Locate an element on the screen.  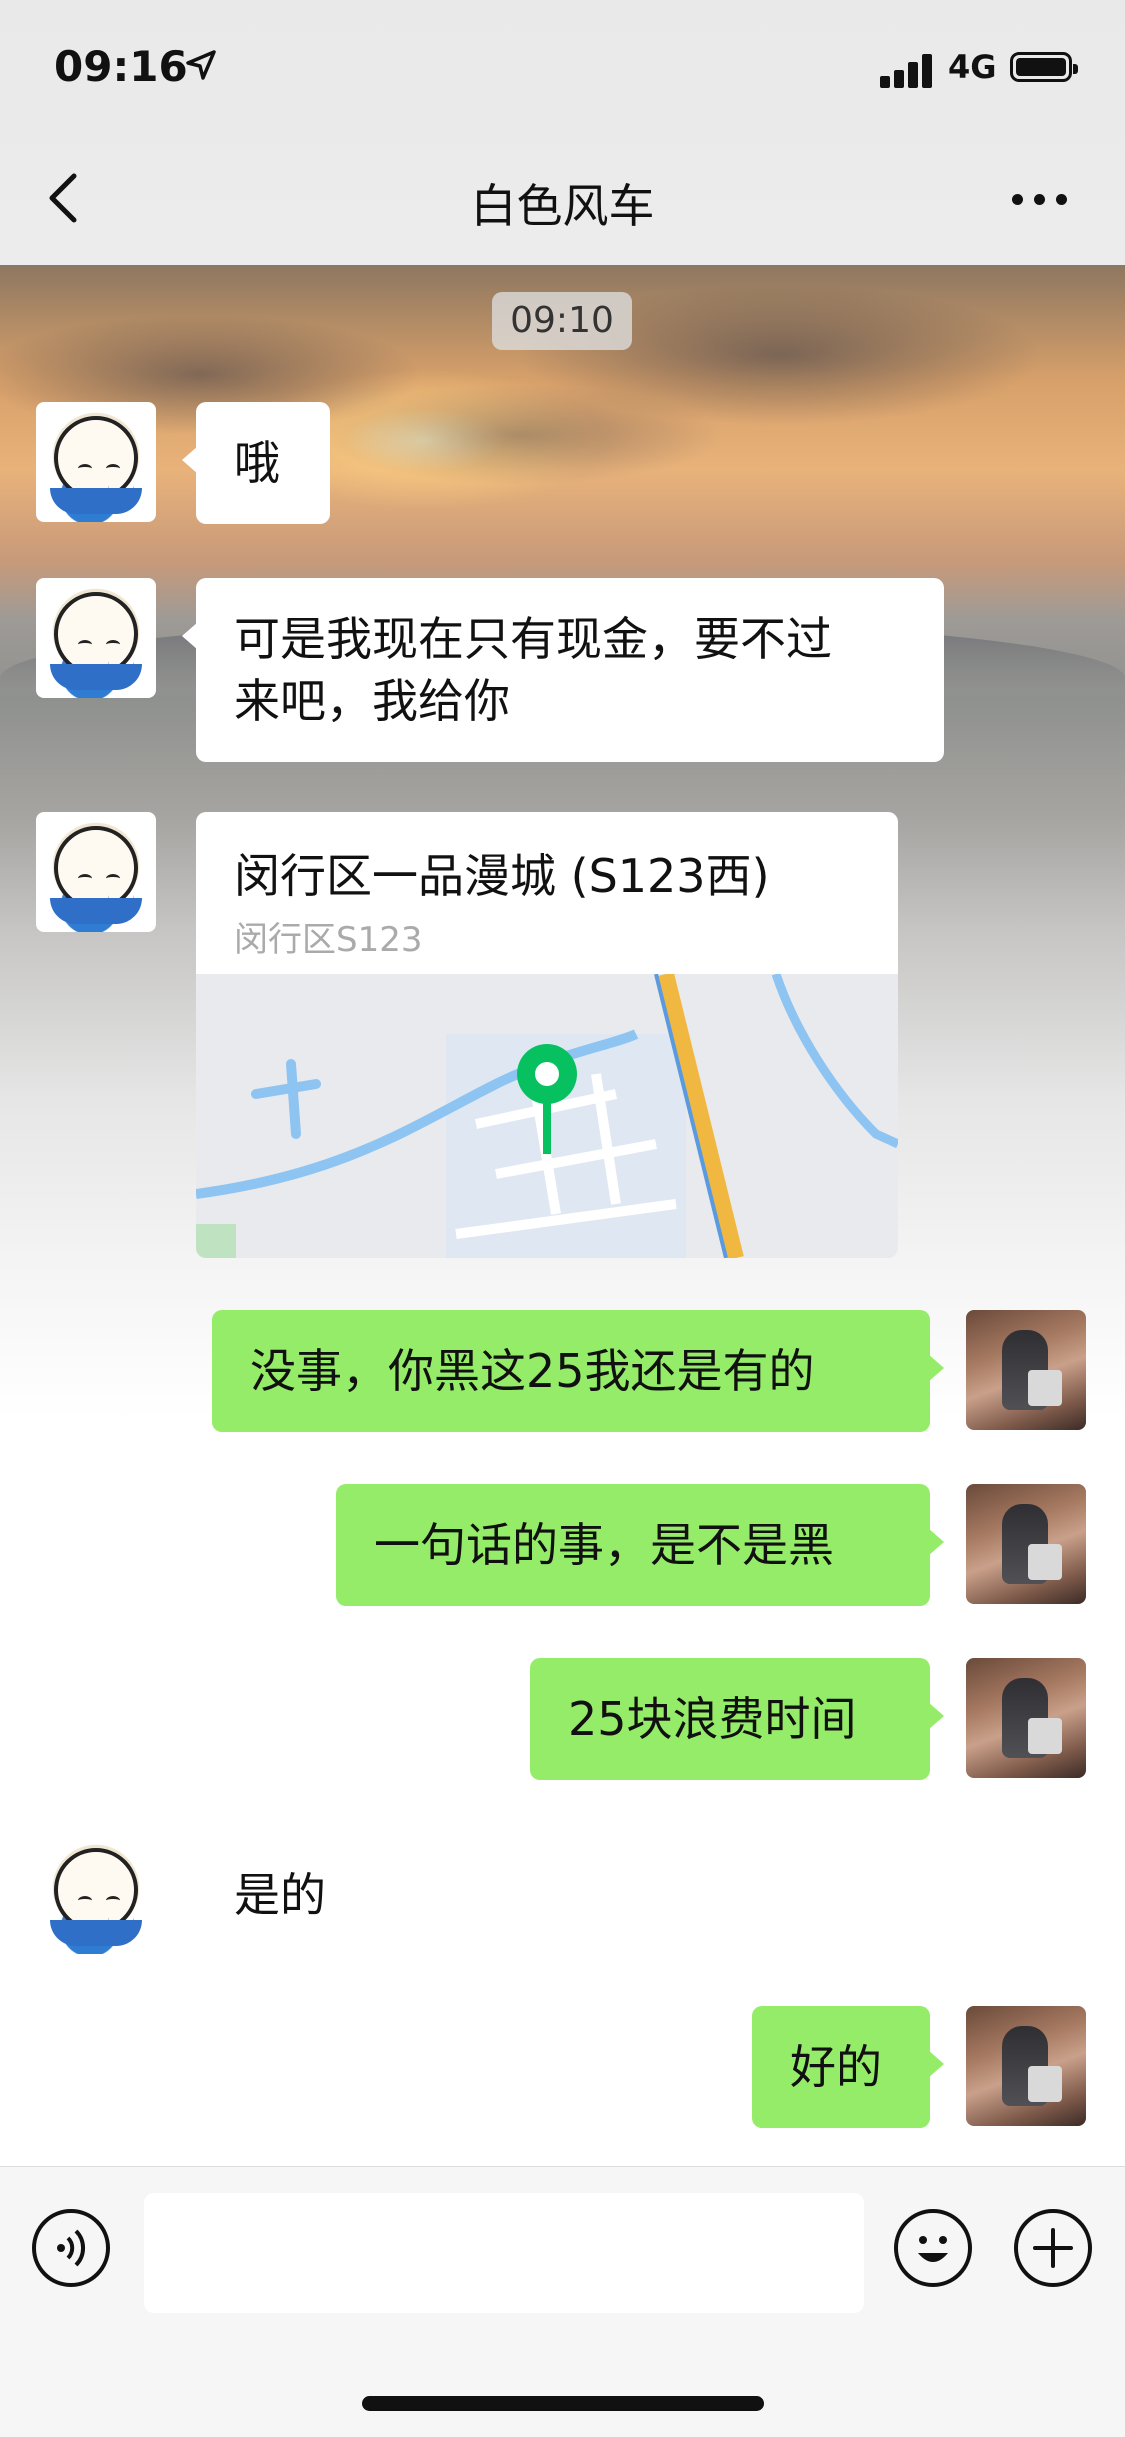
message-bubble: 哦 is located at coordinates (256, 463).